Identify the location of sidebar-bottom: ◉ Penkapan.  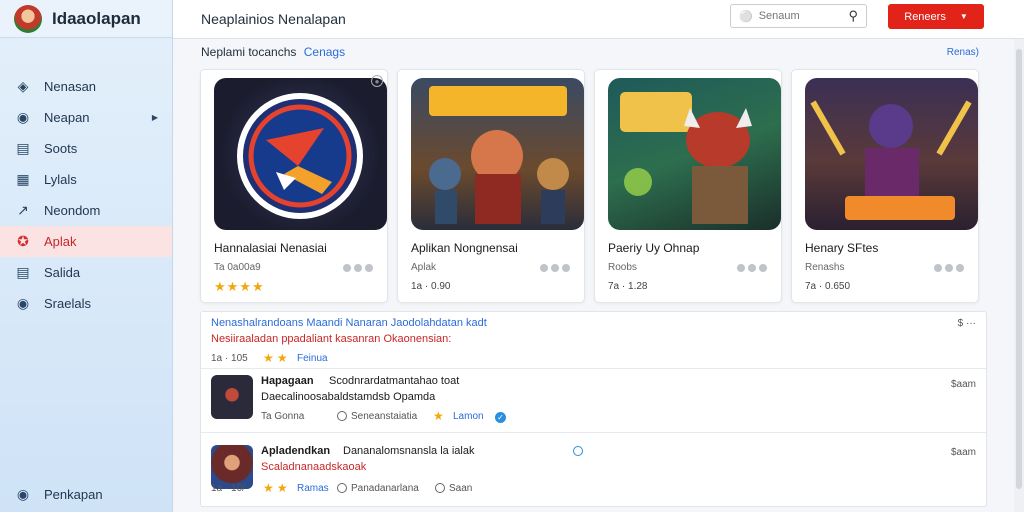
(86, 494).